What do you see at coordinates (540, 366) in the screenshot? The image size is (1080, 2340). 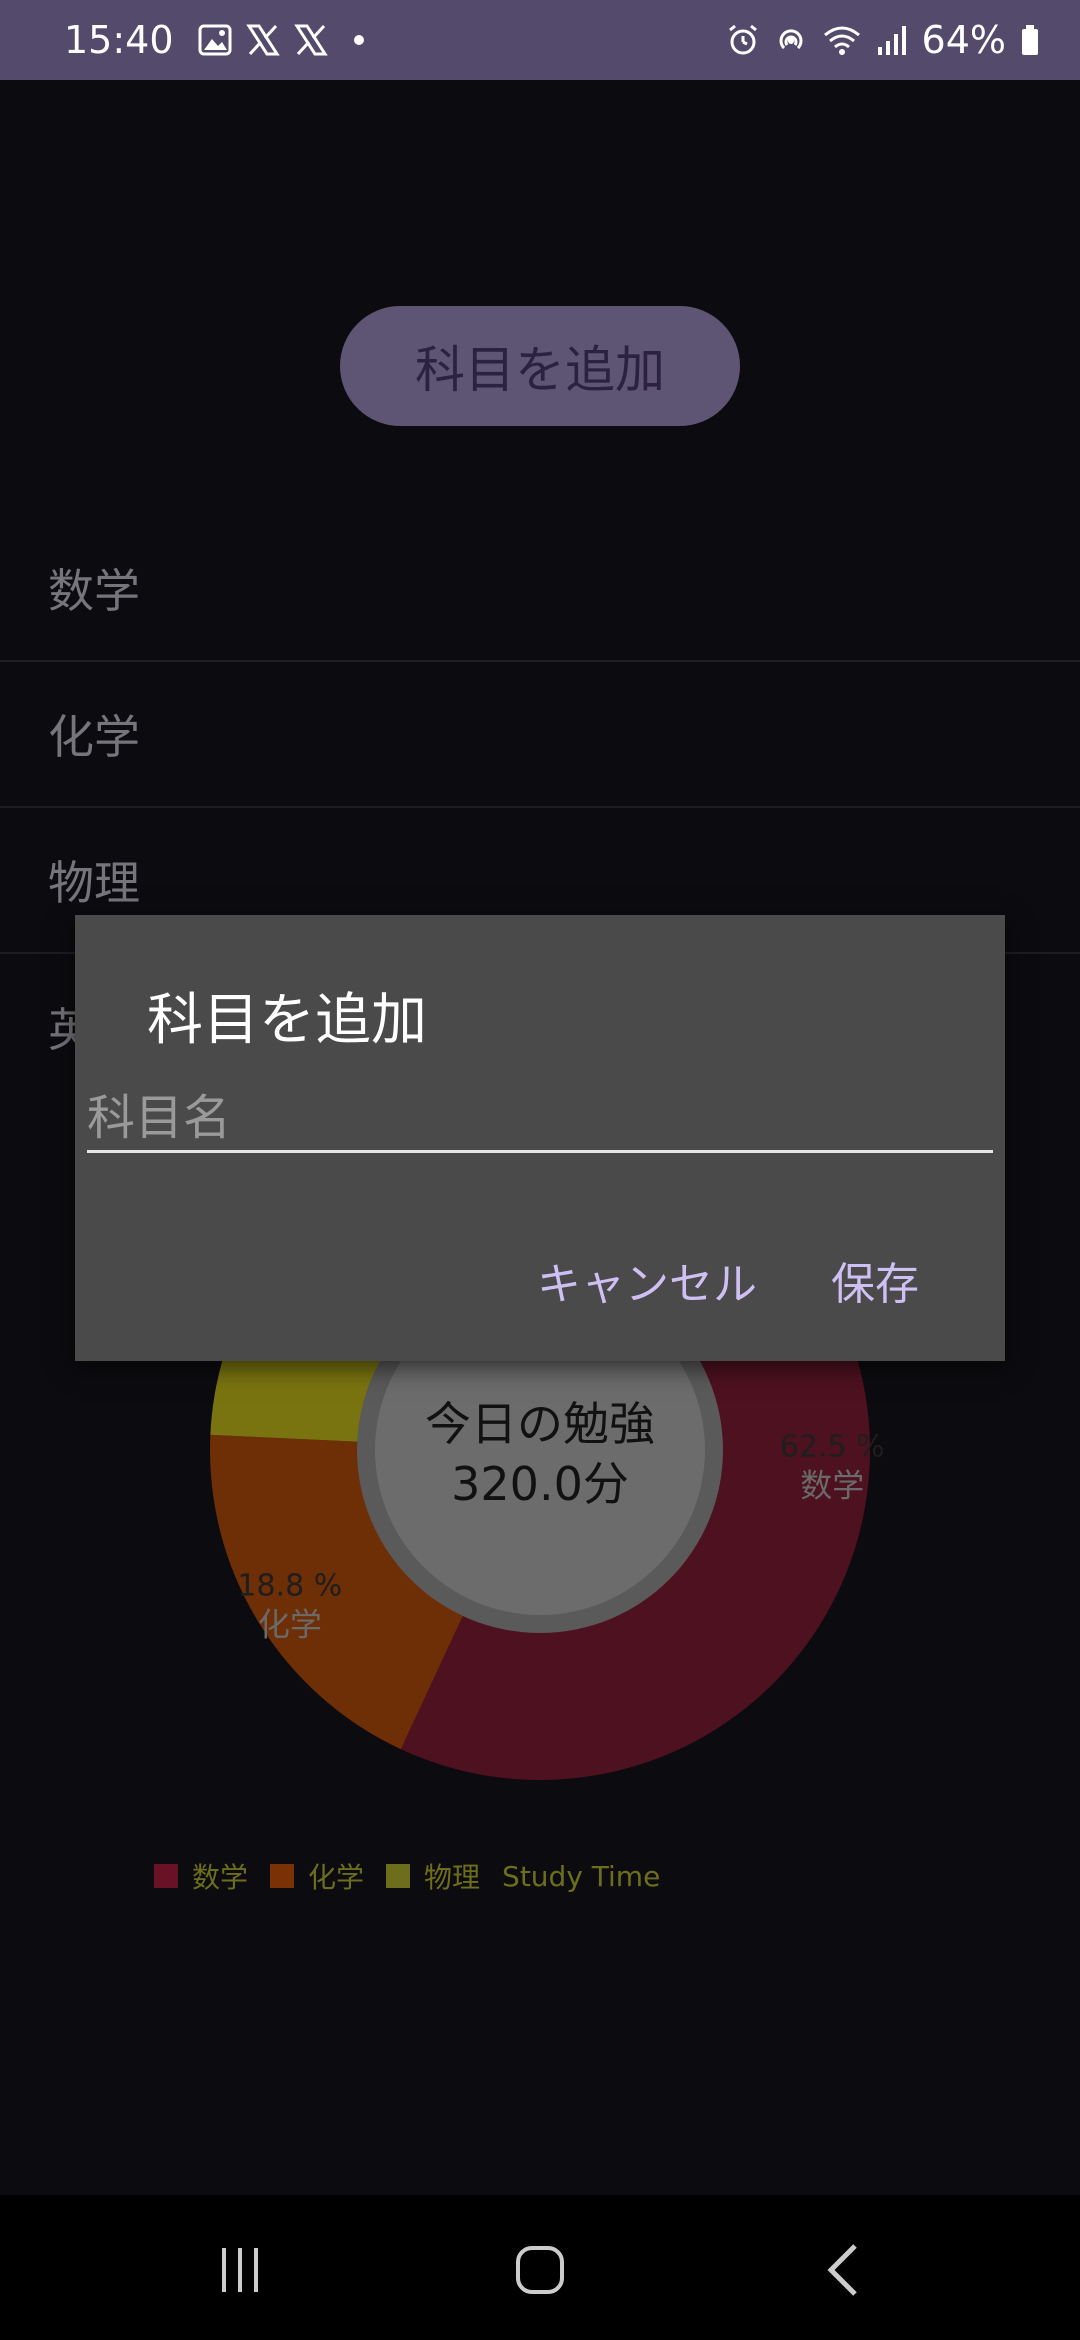 I see `add-subject-button: 科目を追加` at bounding box center [540, 366].